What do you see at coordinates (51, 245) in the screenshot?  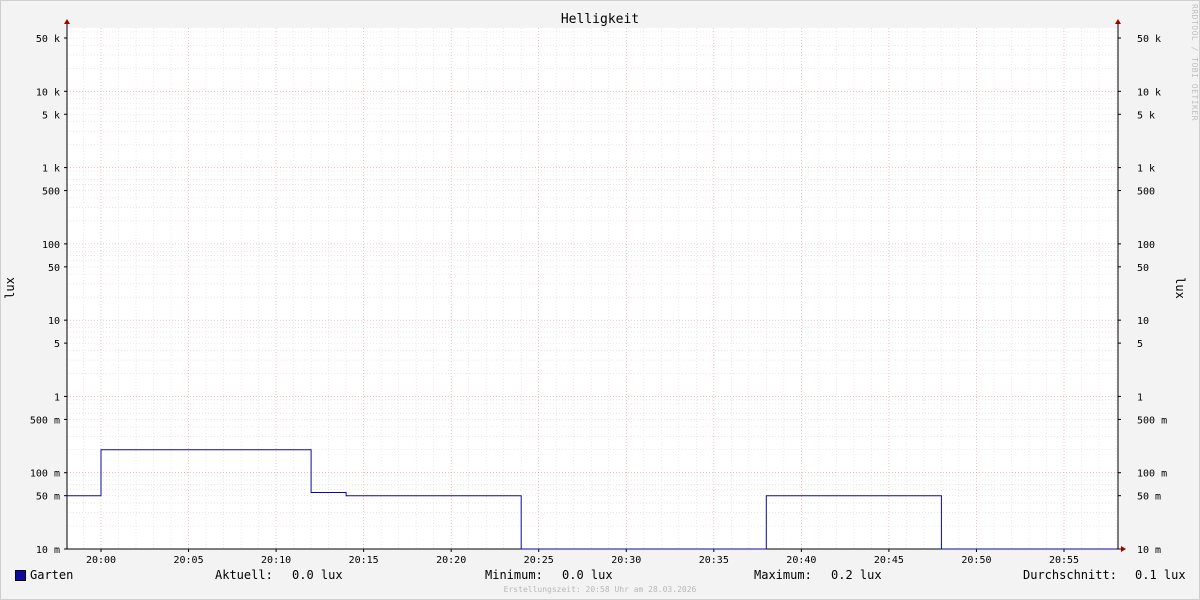 I see `y-tick-label-left: 100` at bounding box center [51, 245].